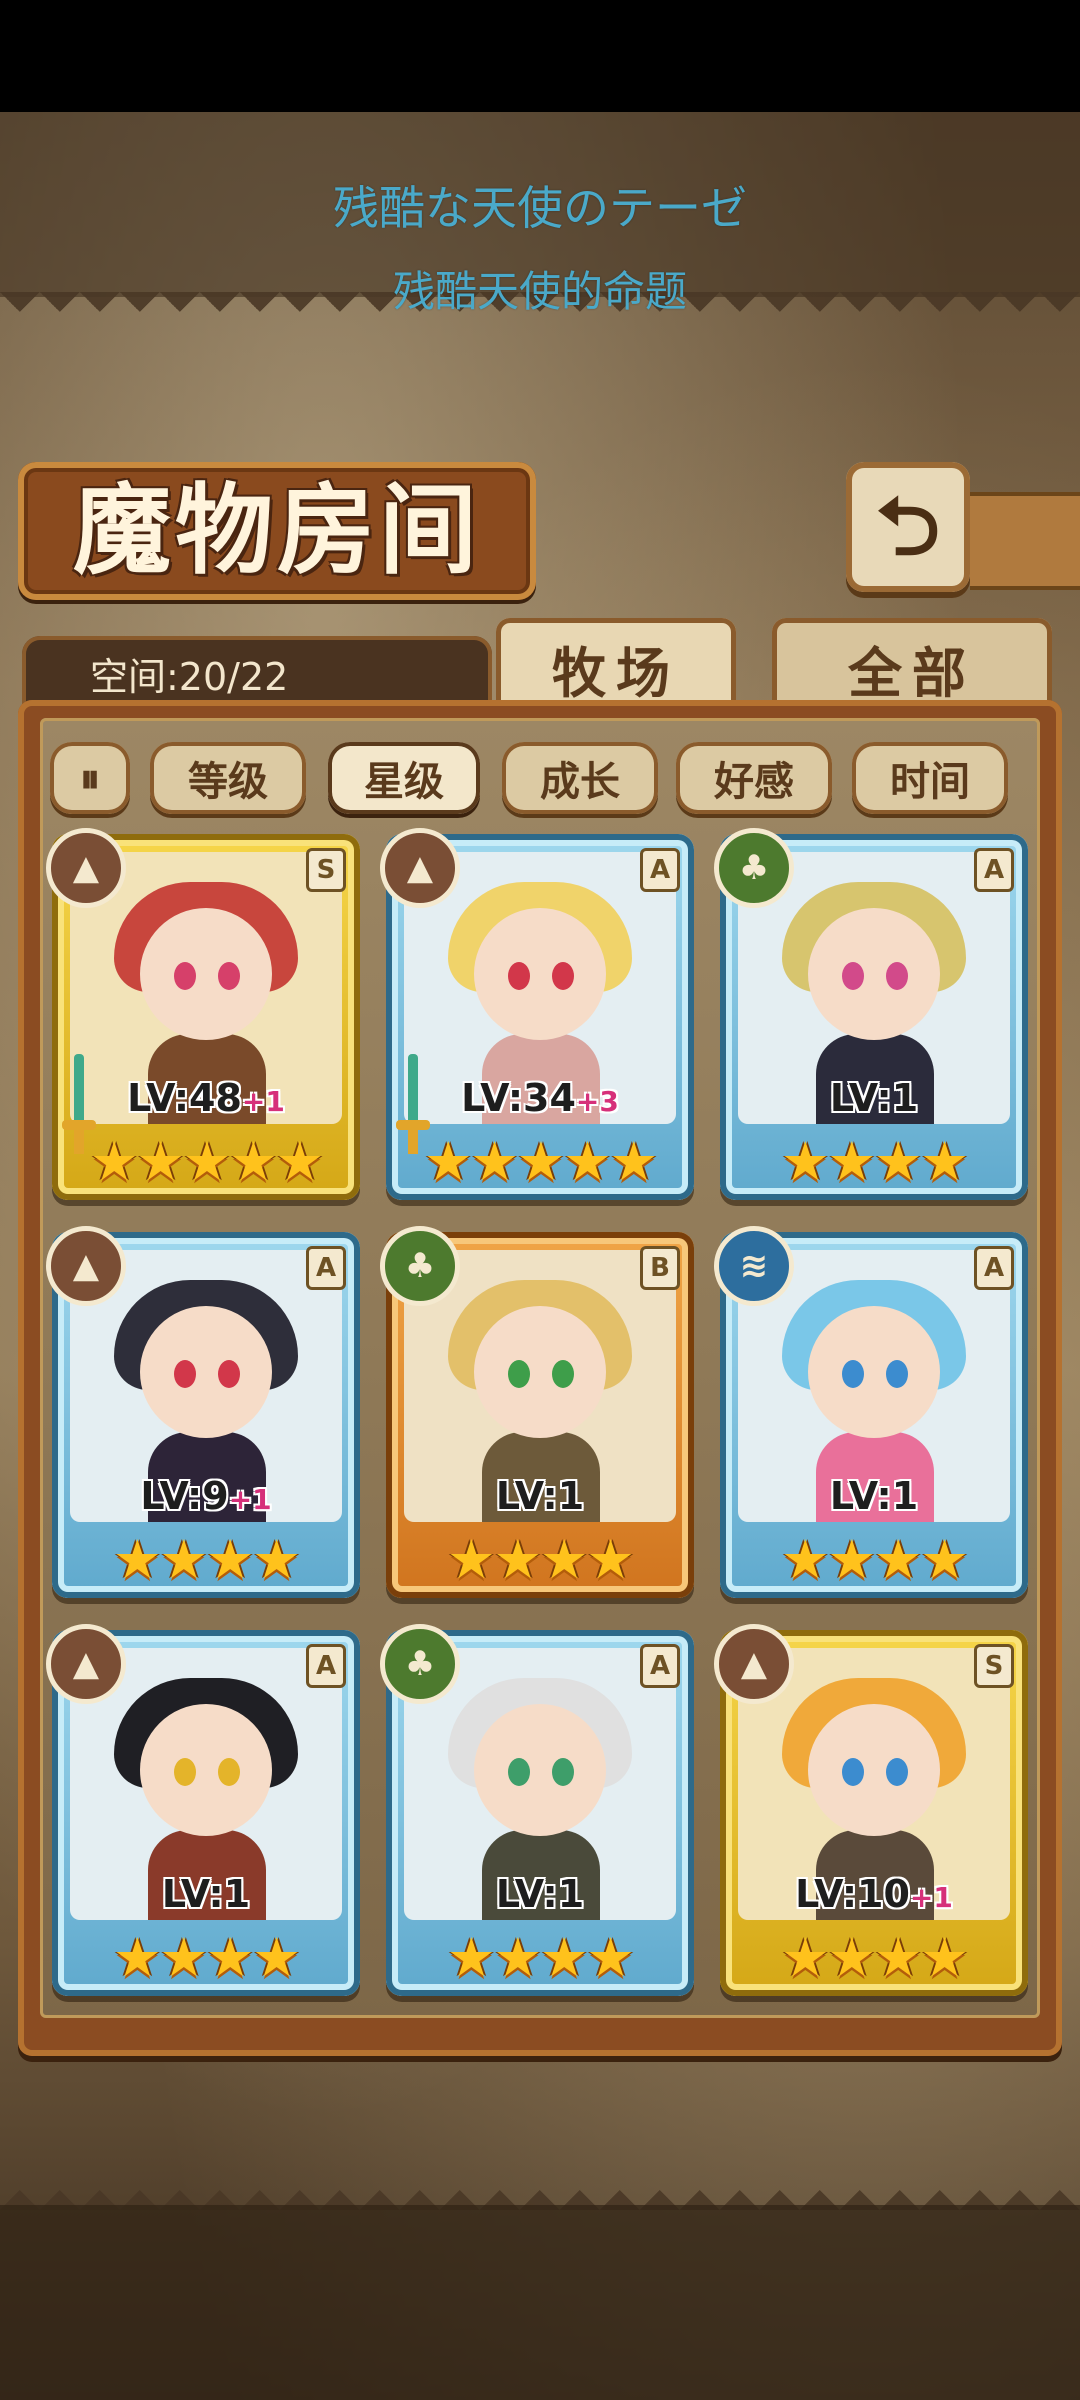  I want to click on sort-by-level-button: 等级, so click(228, 778).